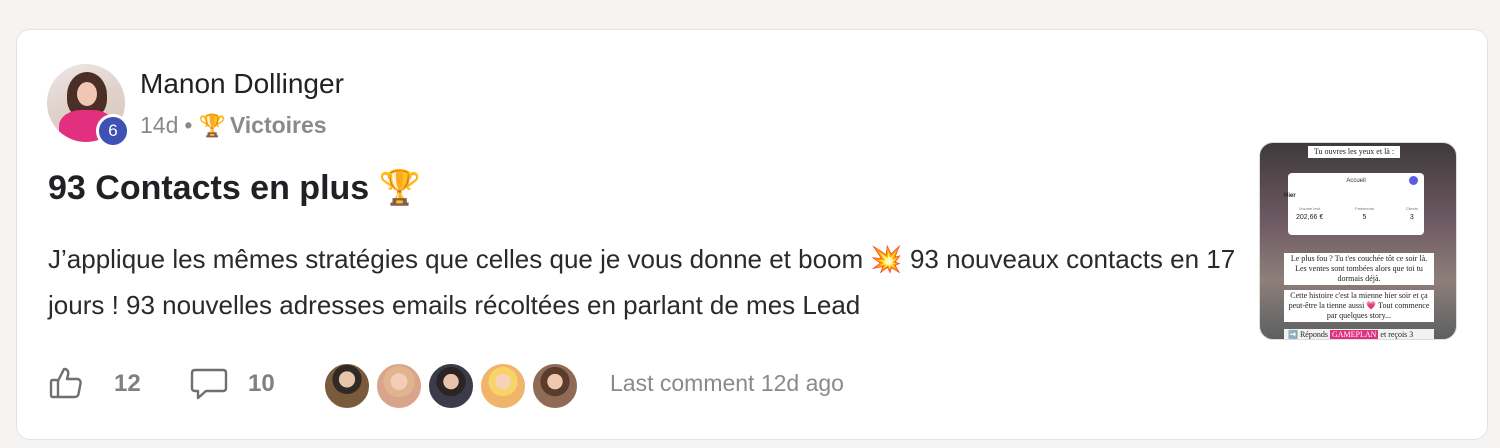  Describe the element at coordinates (1309, 208) in the screenshot. I see `stat-label: Volume brut` at that location.